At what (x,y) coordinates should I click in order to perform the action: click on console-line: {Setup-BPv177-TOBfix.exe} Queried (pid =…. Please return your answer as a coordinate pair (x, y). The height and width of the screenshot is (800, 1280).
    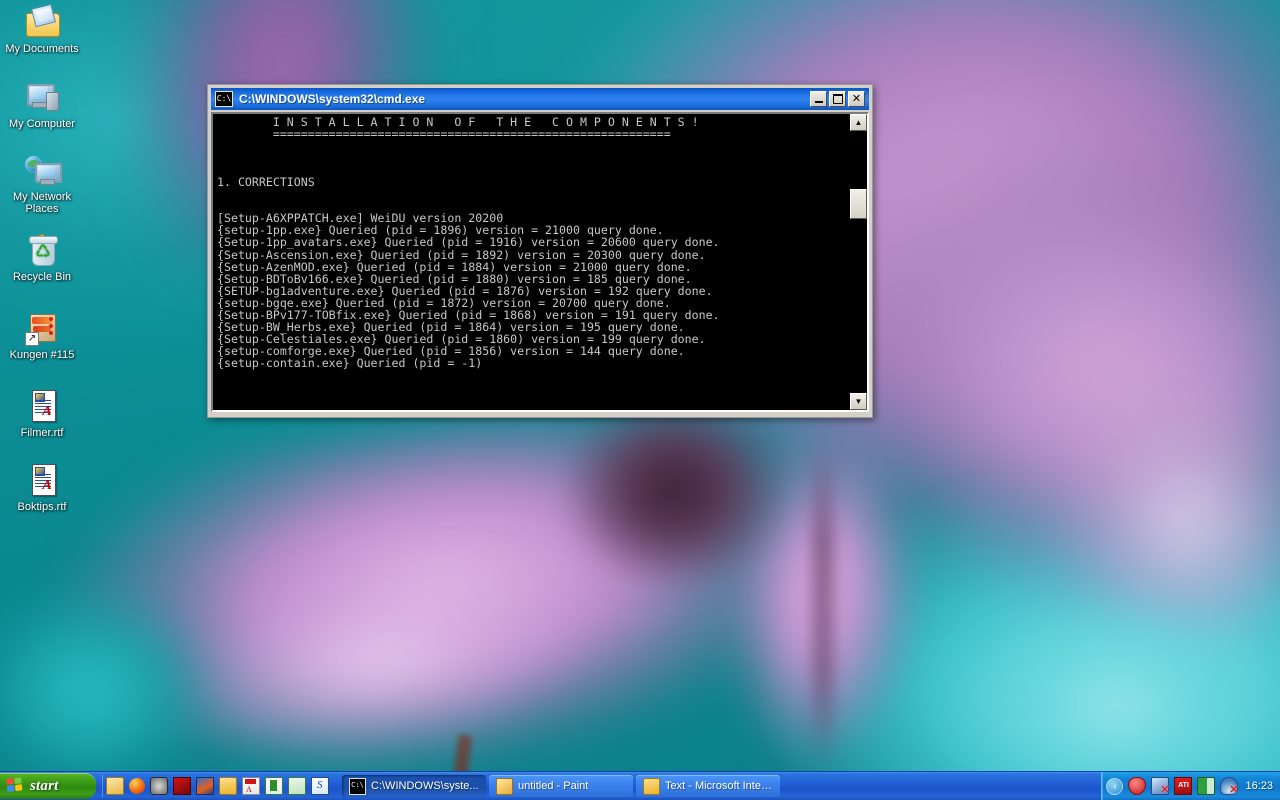
    Looking at the image, I should click on (468, 314).